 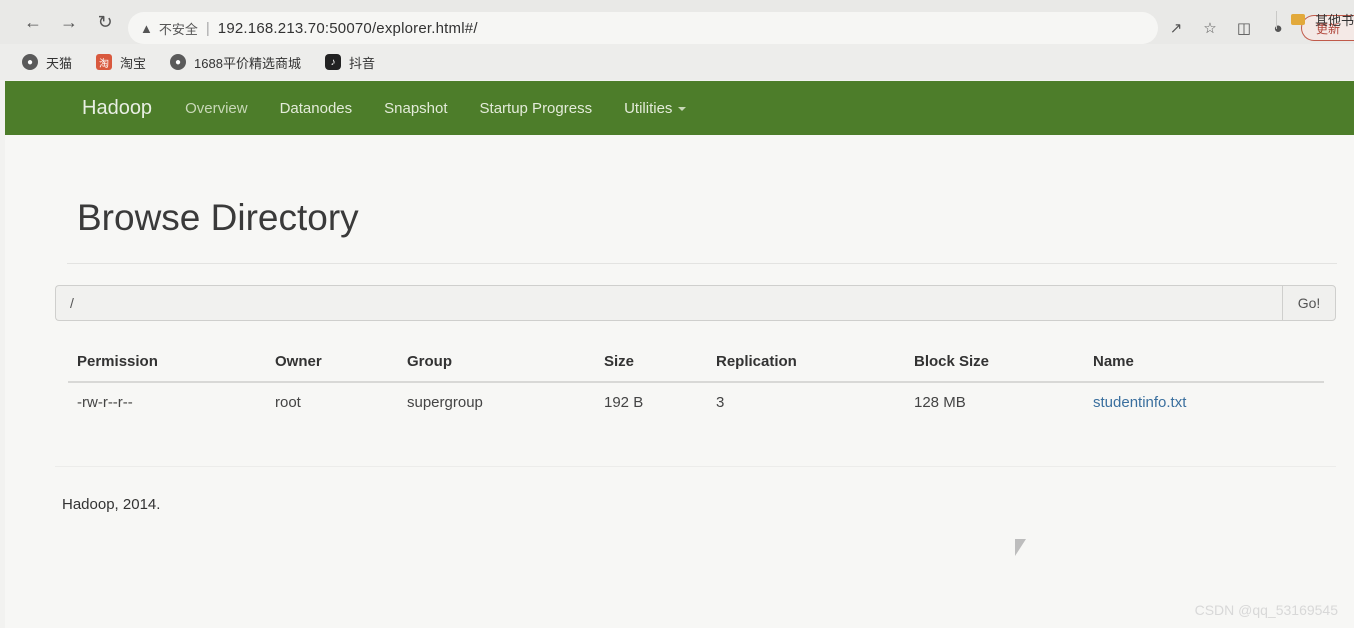 I want to click on bookmark-label: 抖音, so click(x=361, y=63).